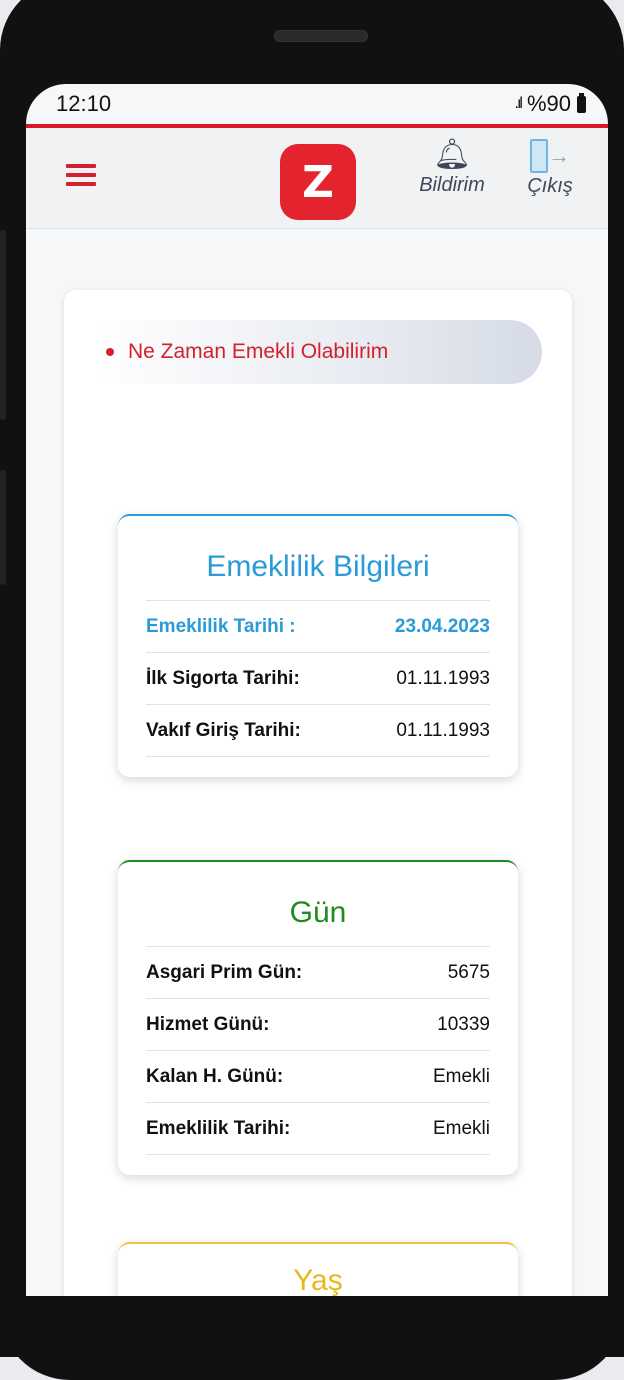 This screenshot has height=1380, width=624. I want to click on info-row: Emeklilik Tarihi: Emekli, so click(318, 1129).